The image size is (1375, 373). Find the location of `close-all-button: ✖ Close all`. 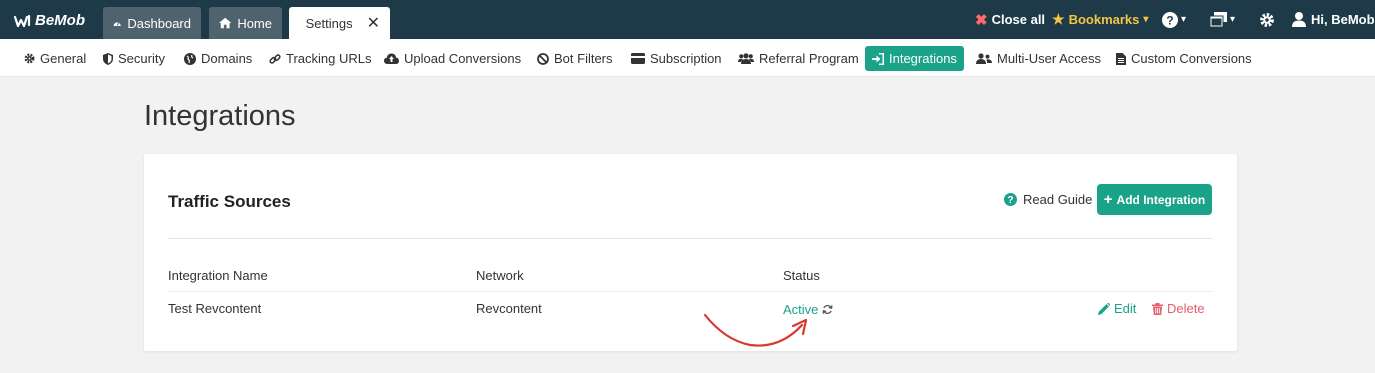

close-all-button: ✖ Close all is located at coordinates (1010, 19).